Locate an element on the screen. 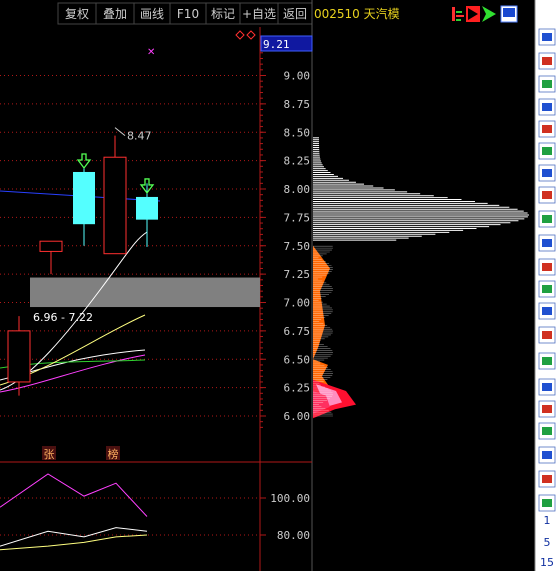 This screenshot has width=559, height=571. current-price-label: 9.21 is located at coordinates (276, 44).